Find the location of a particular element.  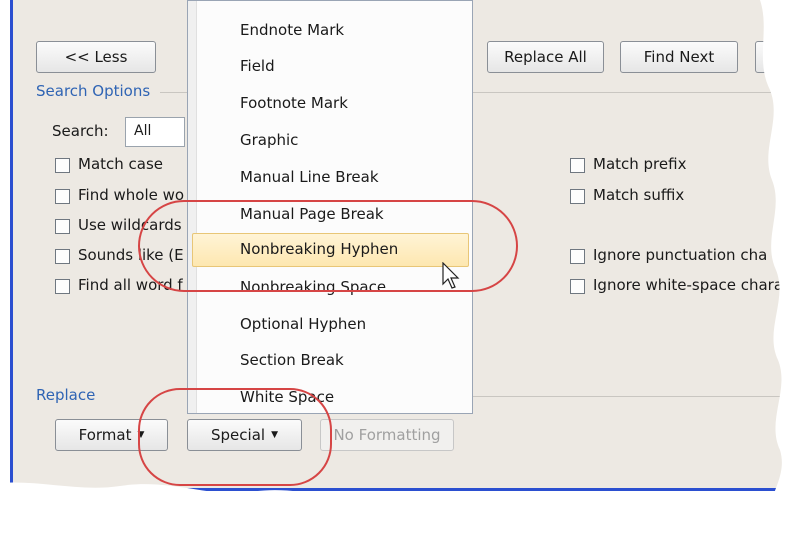

menu-item-optional-hyphen: Optional Hyphen is located at coordinates (303, 324).